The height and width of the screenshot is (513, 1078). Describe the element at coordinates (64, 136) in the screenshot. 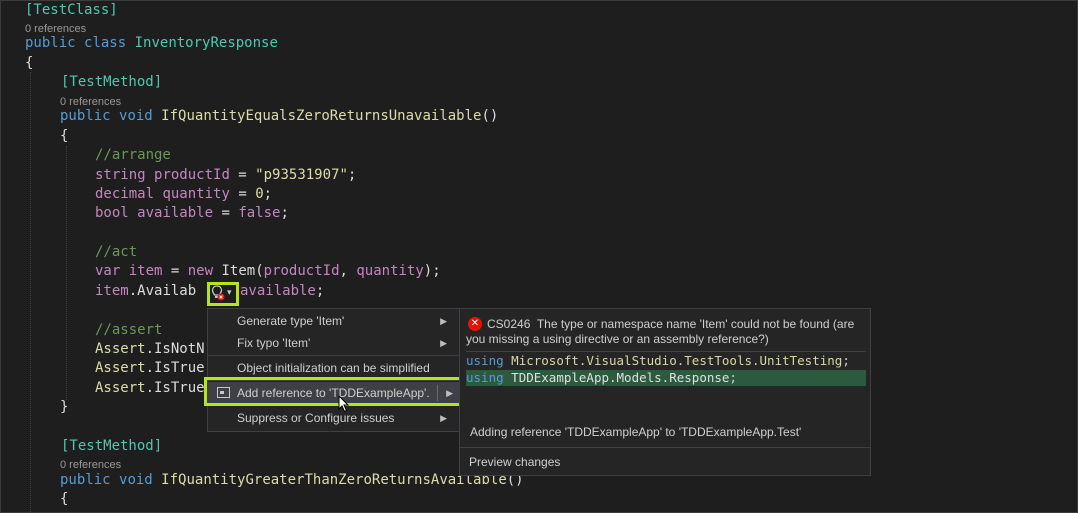

I see `code-line-6: {` at that location.